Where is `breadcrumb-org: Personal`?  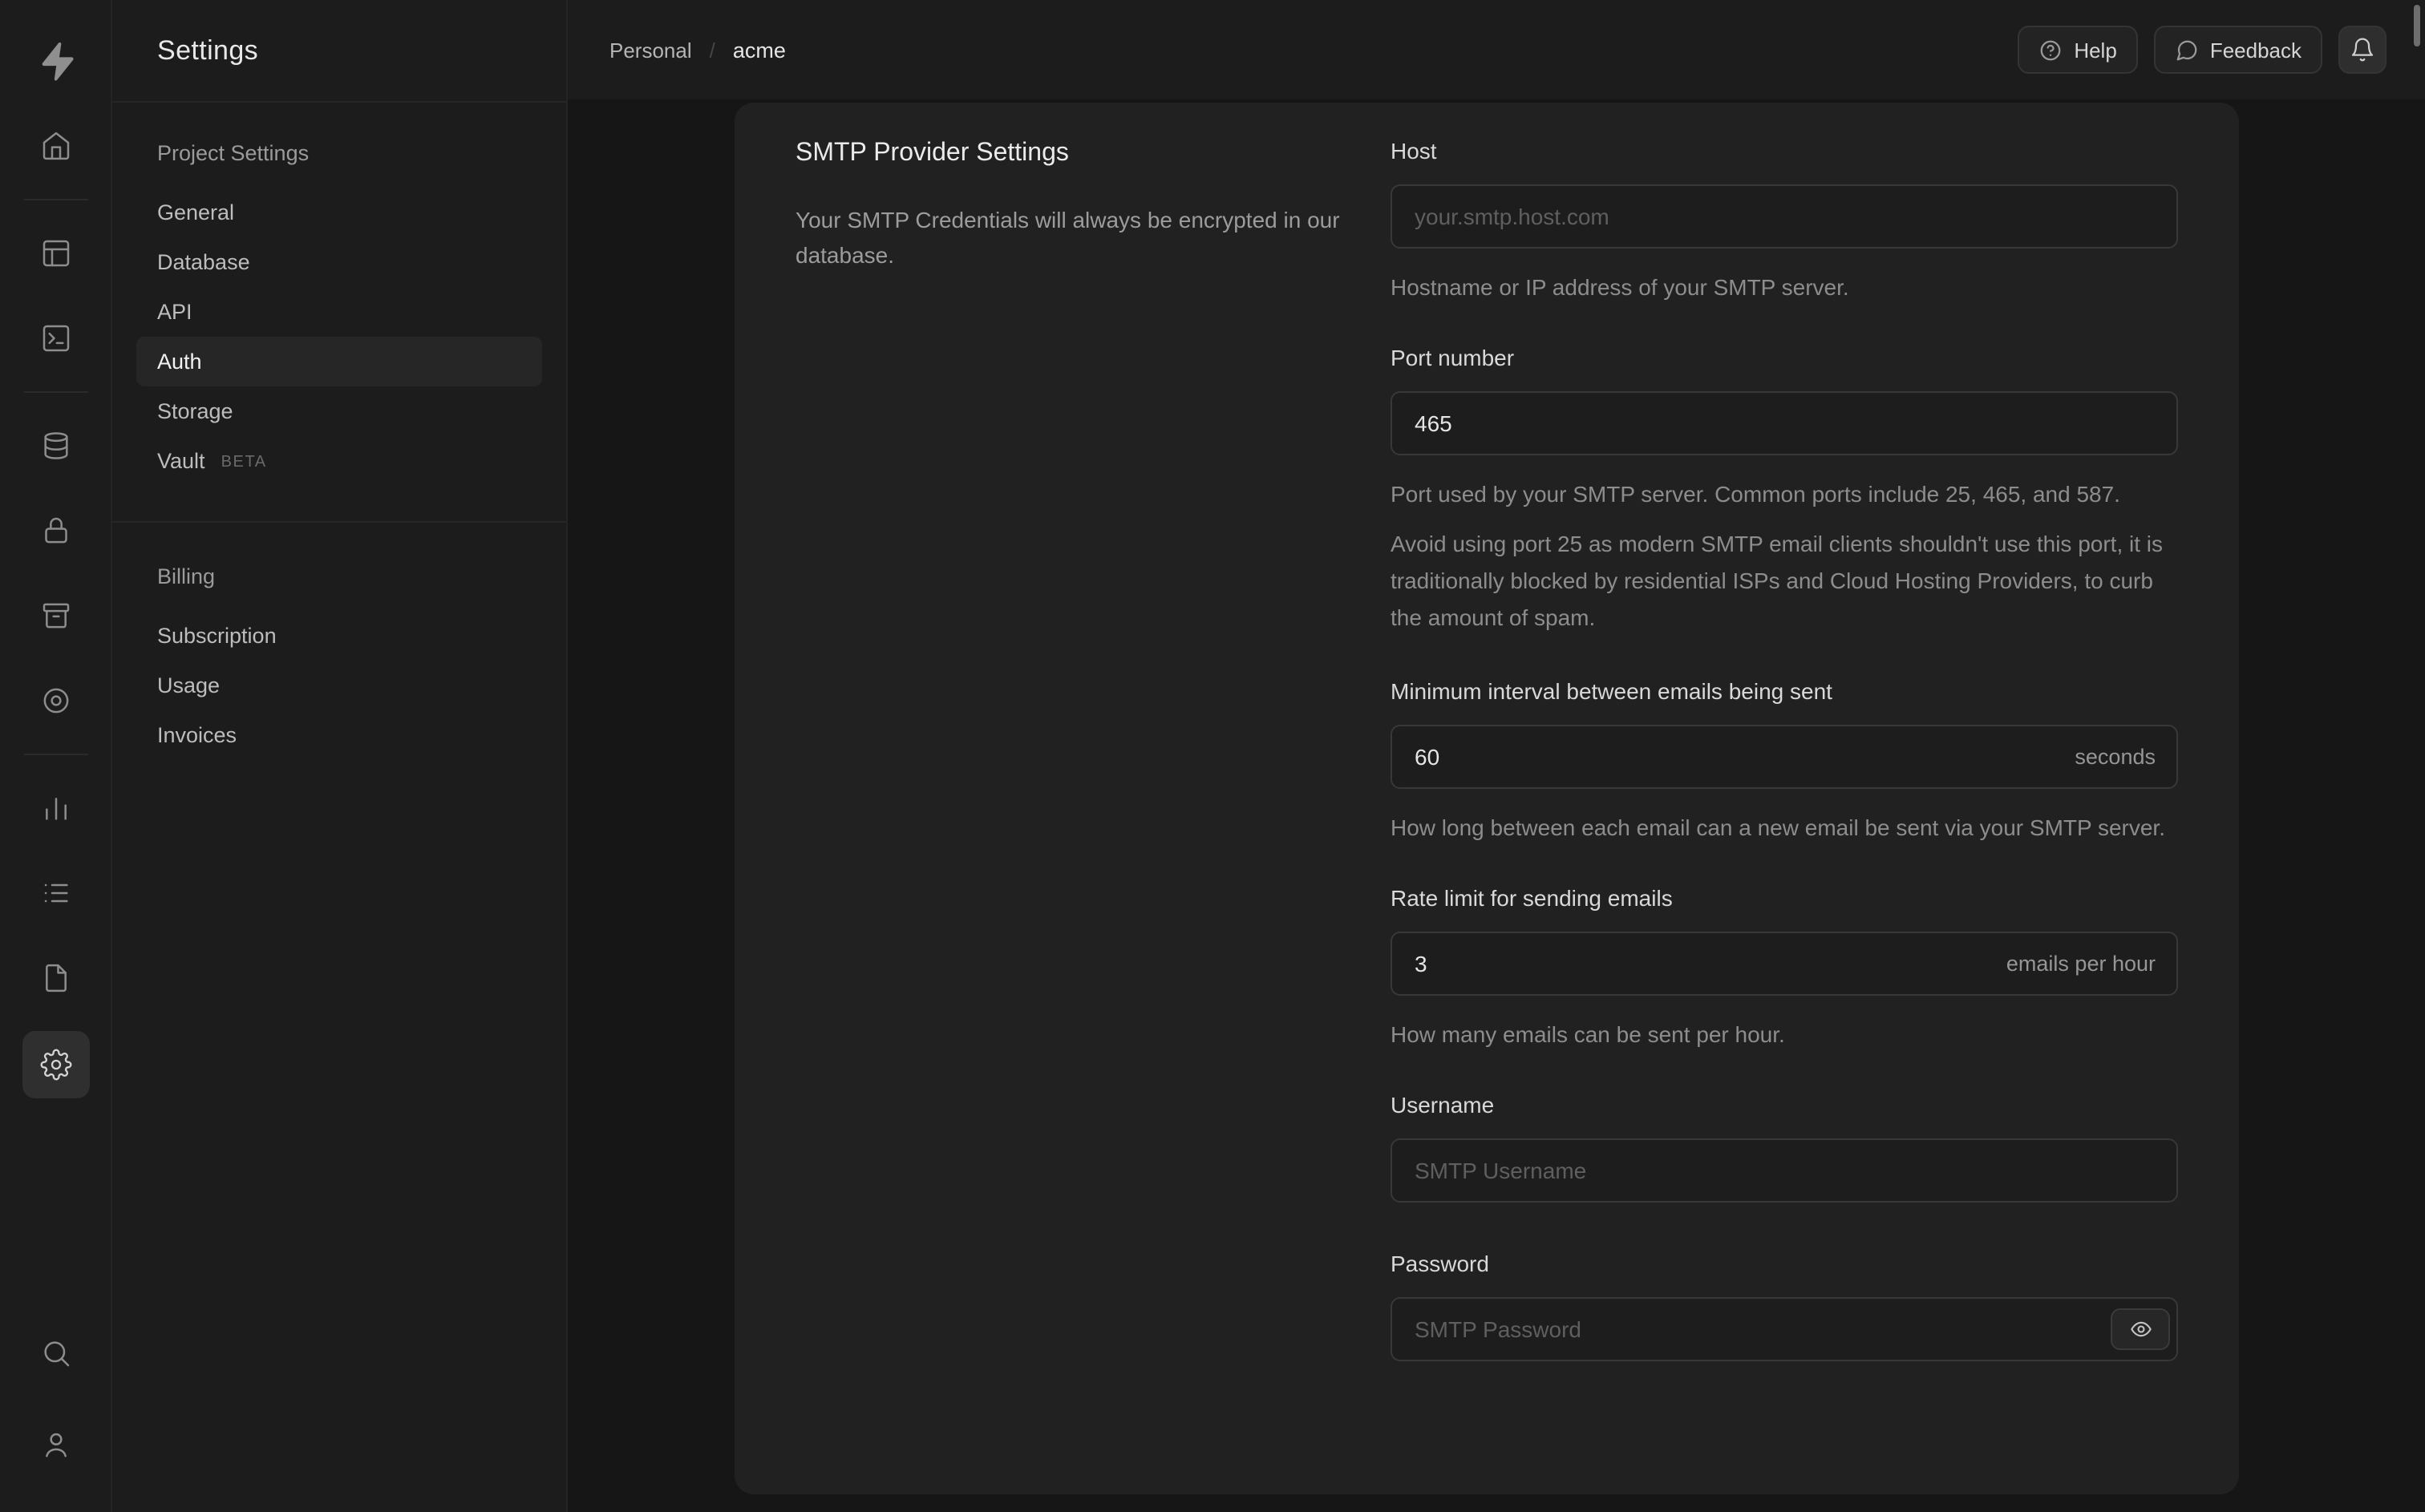 breadcrumb-org: Personal is located at coordinates (650, 50).